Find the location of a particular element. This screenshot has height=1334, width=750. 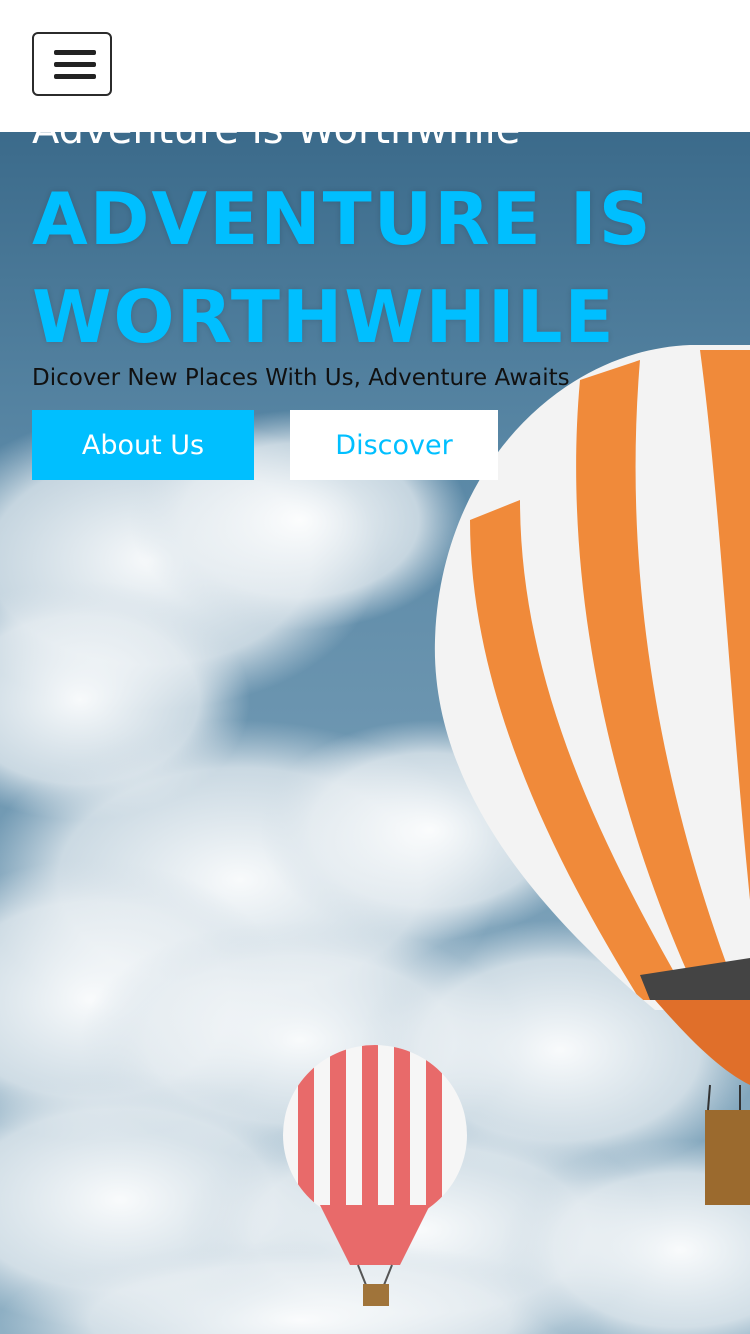

hamburger-menu-icon is located at coordinates (75, 52).